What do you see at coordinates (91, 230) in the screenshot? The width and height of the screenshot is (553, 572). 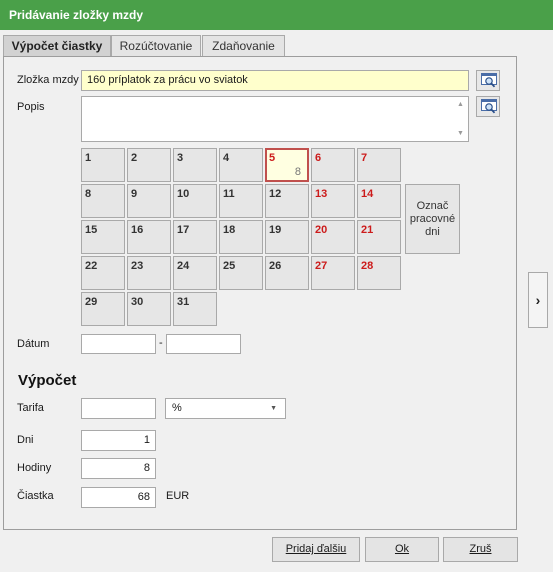 I see `calendar-day-number: 15` at bounding box center [91, 230].